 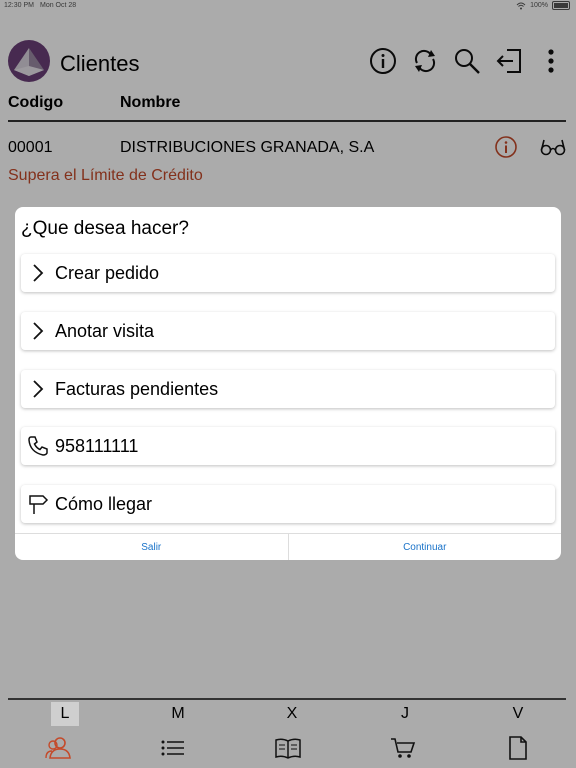 What do you see at coordinates (288, 504) in the screenshot?
I see `option-como-llegar: Cómo llegar` at bounding box center [288, 504].